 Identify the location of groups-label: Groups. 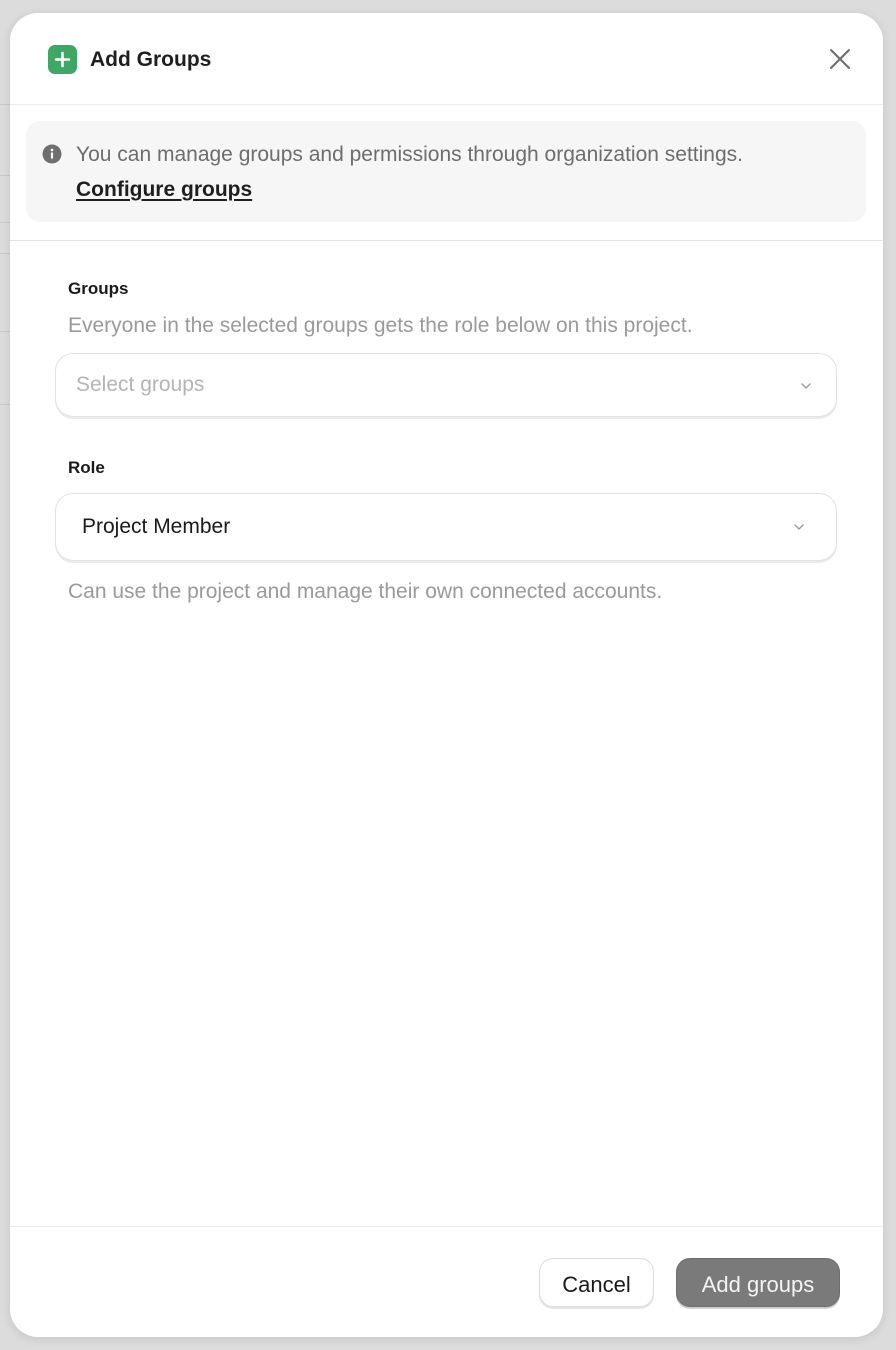
(98, 288).